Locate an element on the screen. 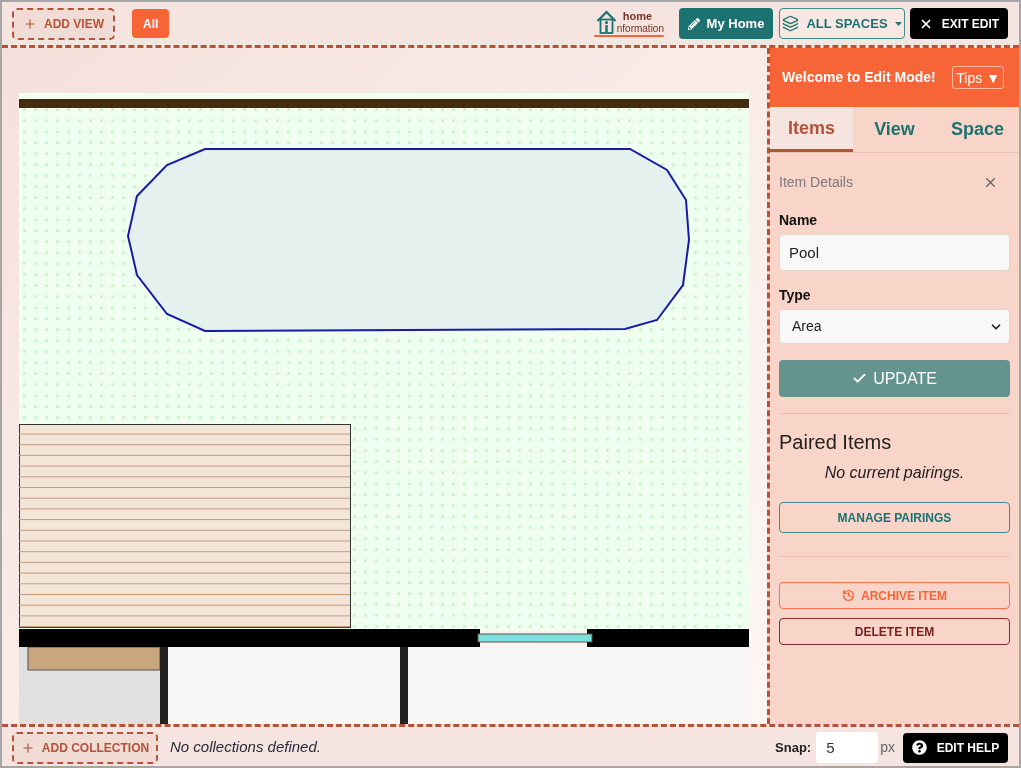  panel-tab: Items is located at coordinates (811, 129).